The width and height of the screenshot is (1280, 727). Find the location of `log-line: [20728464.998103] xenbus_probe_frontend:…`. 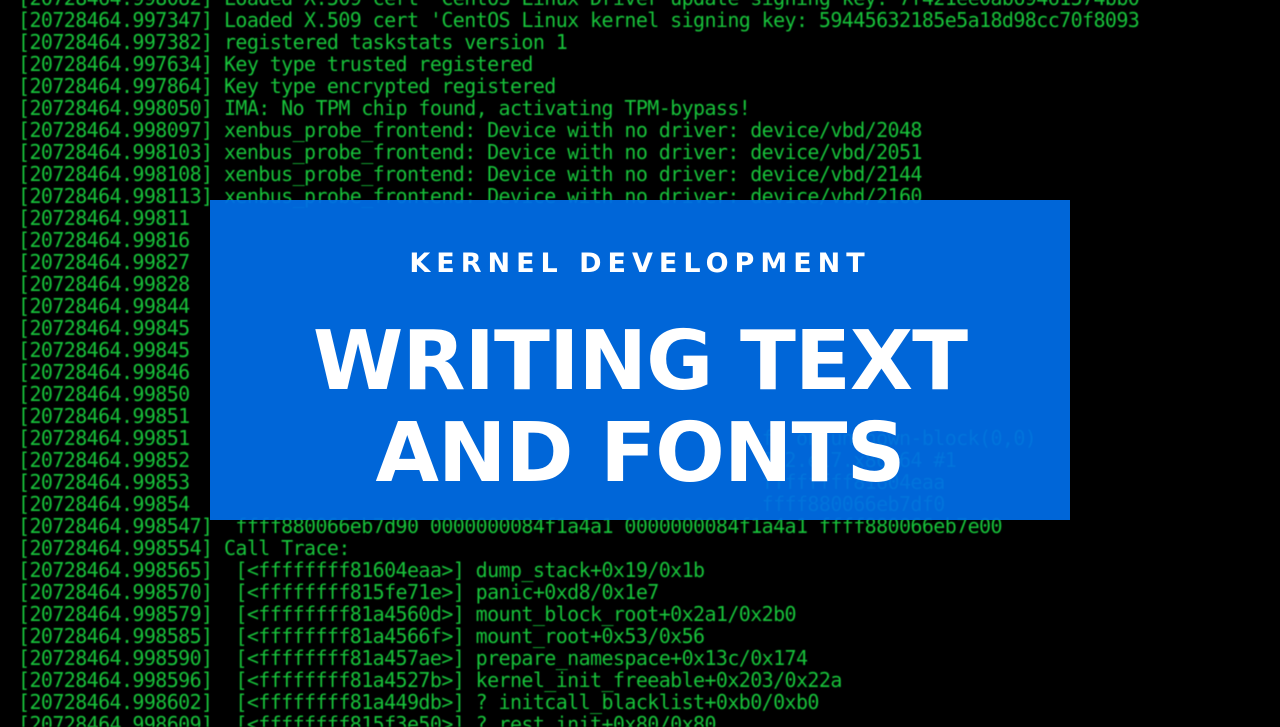

log-line: [20728464.998103] xenbus_probe_frontend:… is located at coordinates (470, 152).